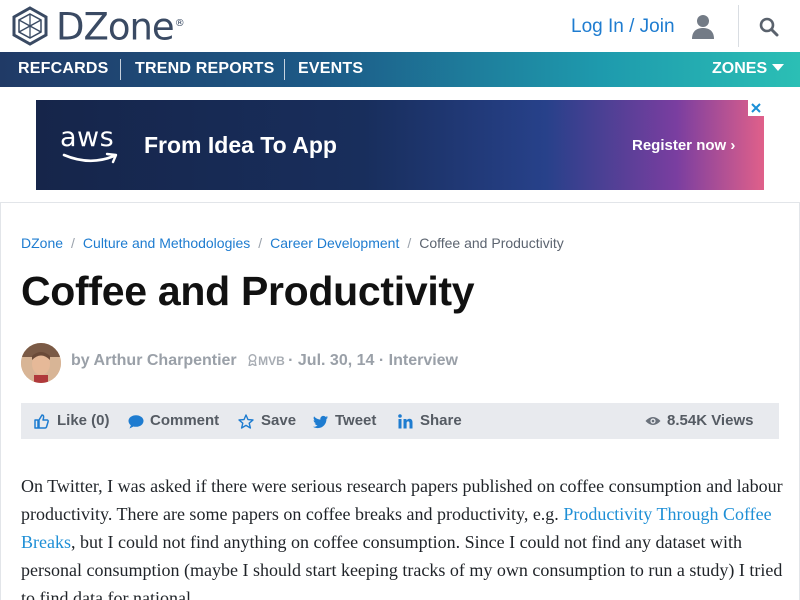 Image resolution: width=800 pixels, height=600 pixels. Describe the element at coordinates (423, 360) in the screenshot. I see `article-category: Interview` at that location.